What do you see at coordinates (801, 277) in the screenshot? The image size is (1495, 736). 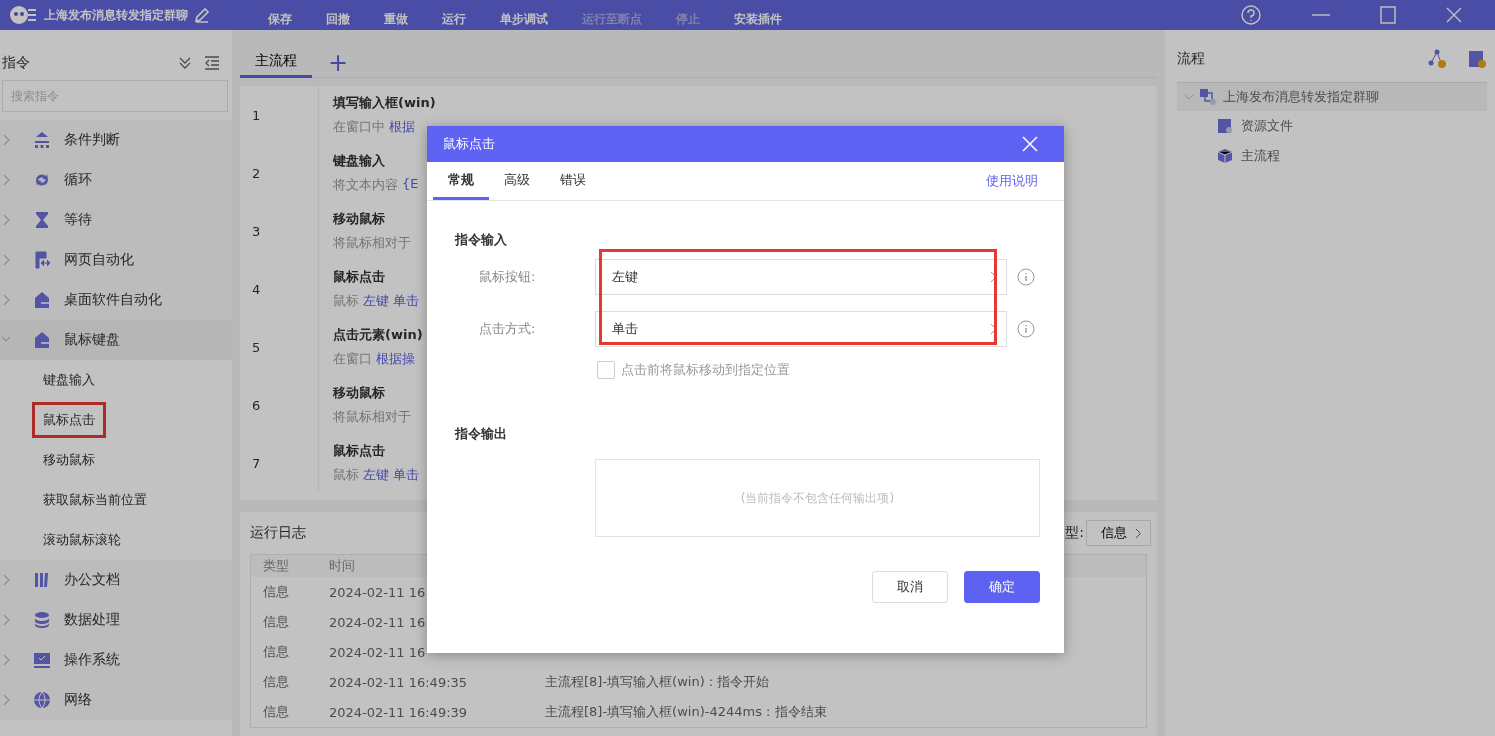 I see `select-field: 左键` at bounding box center [801, 277].